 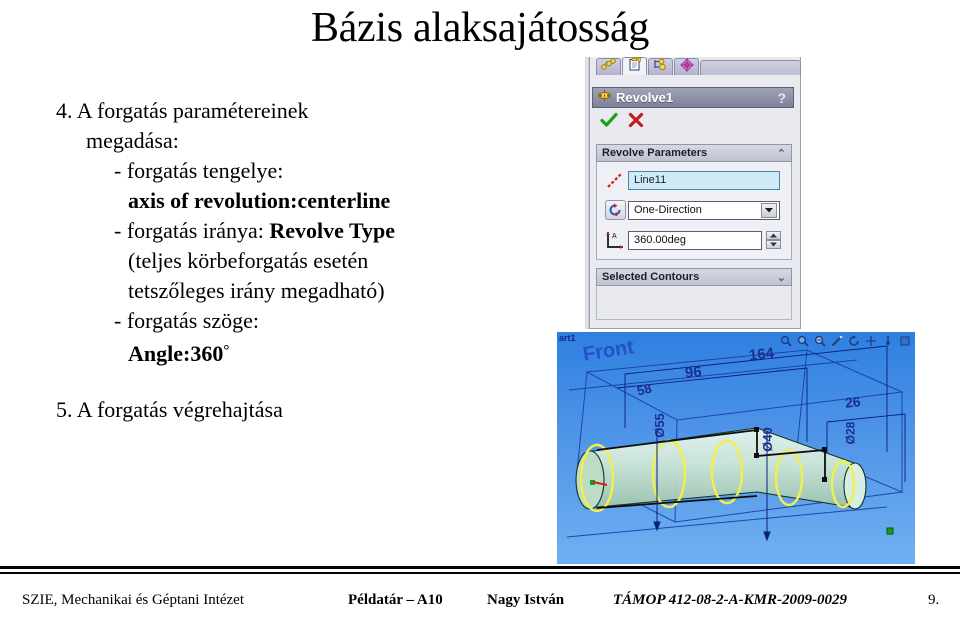 I want to click on angle-input: 360.00deg, so click(x=695, y=240).